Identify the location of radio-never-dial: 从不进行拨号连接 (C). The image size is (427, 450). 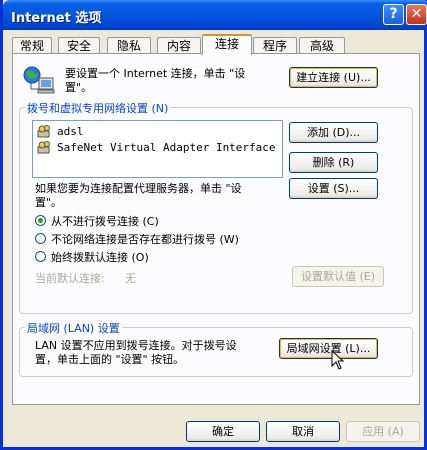
(135, 221).